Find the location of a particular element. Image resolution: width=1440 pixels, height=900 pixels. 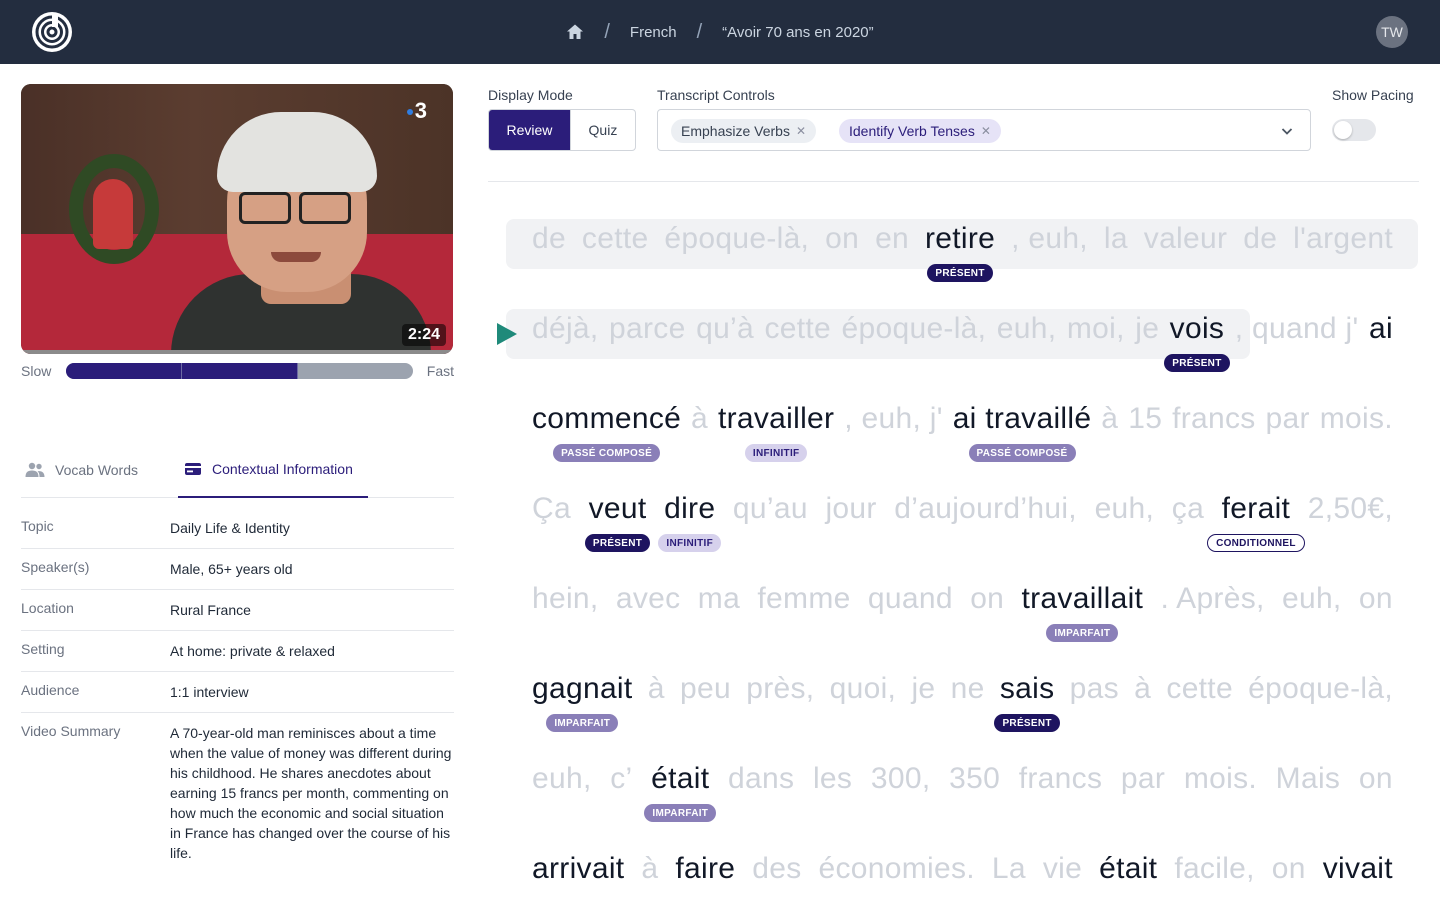

transcript-verb: retire PRÉSENT is located at coordinates (960, 252).